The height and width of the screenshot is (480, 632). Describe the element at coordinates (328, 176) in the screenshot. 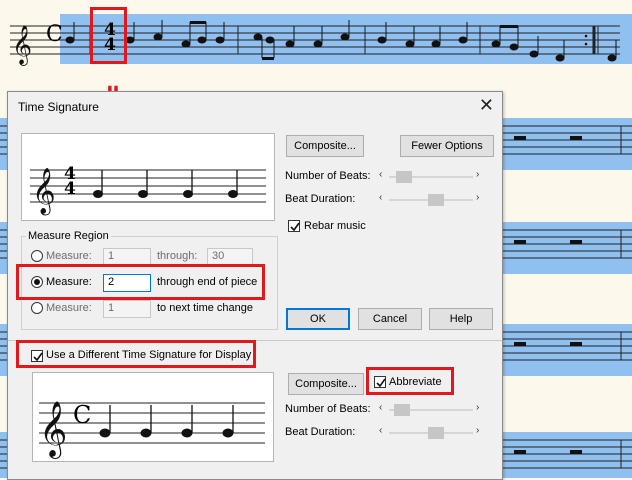

I see `number-of-beats-label: Number of Beats:` at that location.